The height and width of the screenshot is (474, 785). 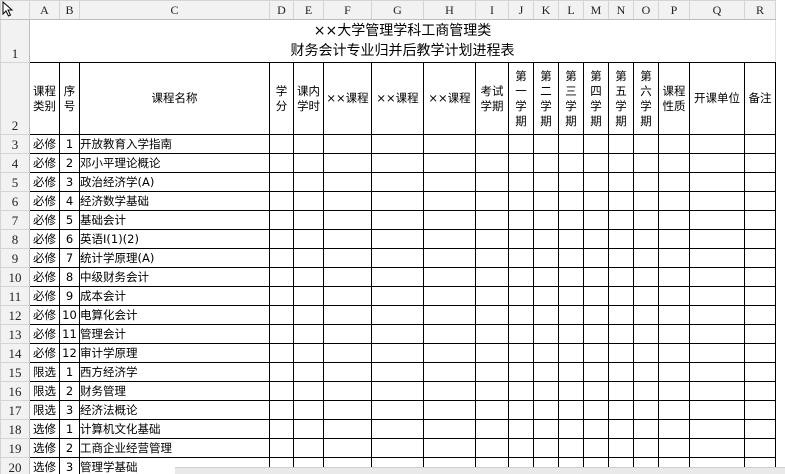 I want to click on header-name: 课程名称, so click(x=174, y=98).